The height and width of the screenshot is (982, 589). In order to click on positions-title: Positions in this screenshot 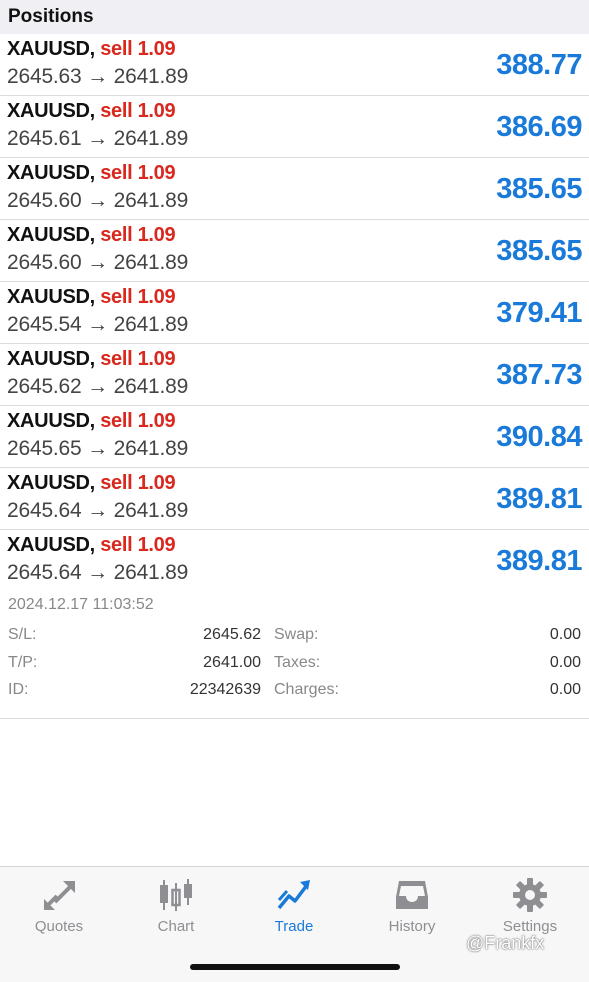, I will do `click(51, 16)`.